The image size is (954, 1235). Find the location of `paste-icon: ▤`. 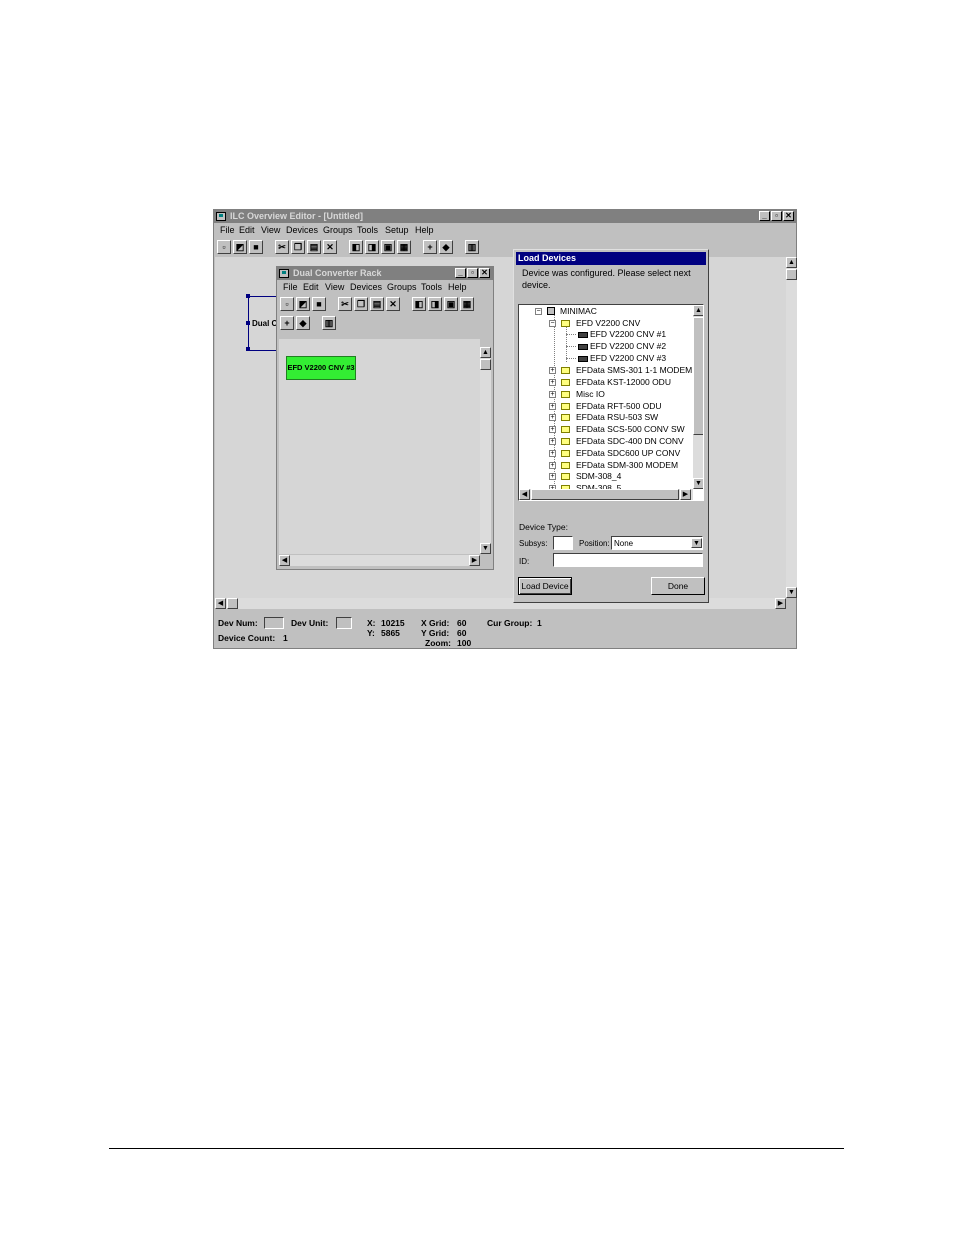

paste-icon: ▤ is located at coordinates (314, 247).